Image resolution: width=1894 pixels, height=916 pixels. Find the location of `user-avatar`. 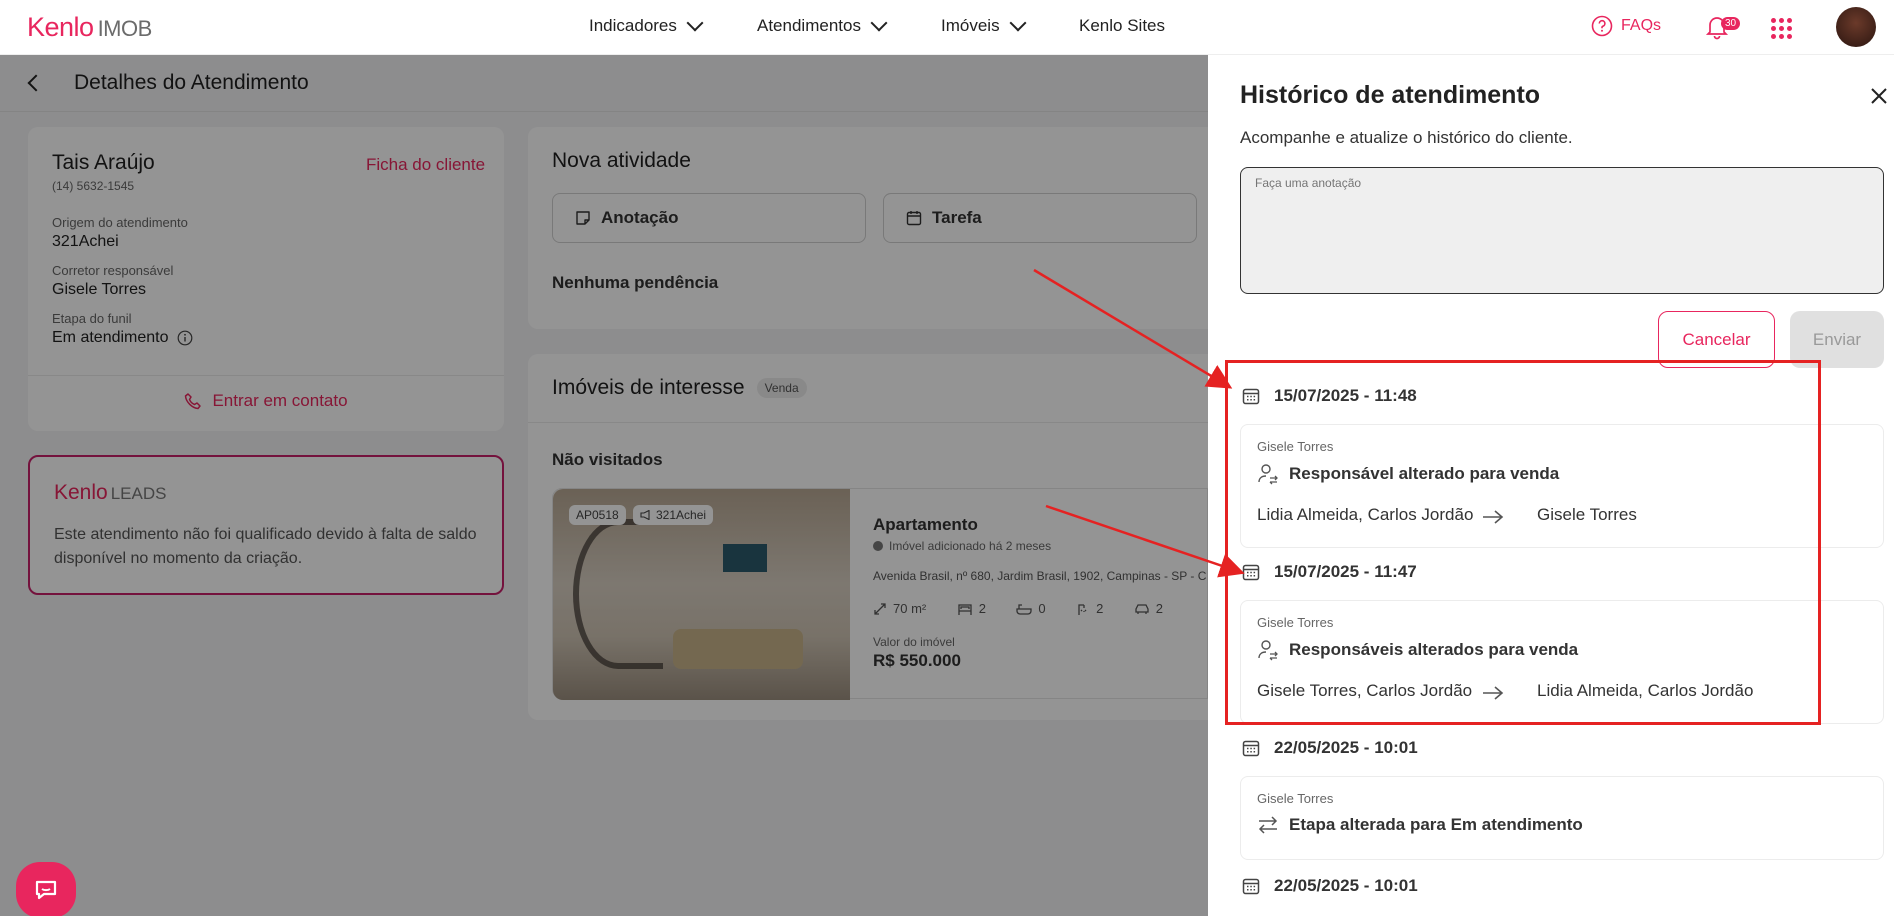

user-avatar is located at coordinates (1856, 27).